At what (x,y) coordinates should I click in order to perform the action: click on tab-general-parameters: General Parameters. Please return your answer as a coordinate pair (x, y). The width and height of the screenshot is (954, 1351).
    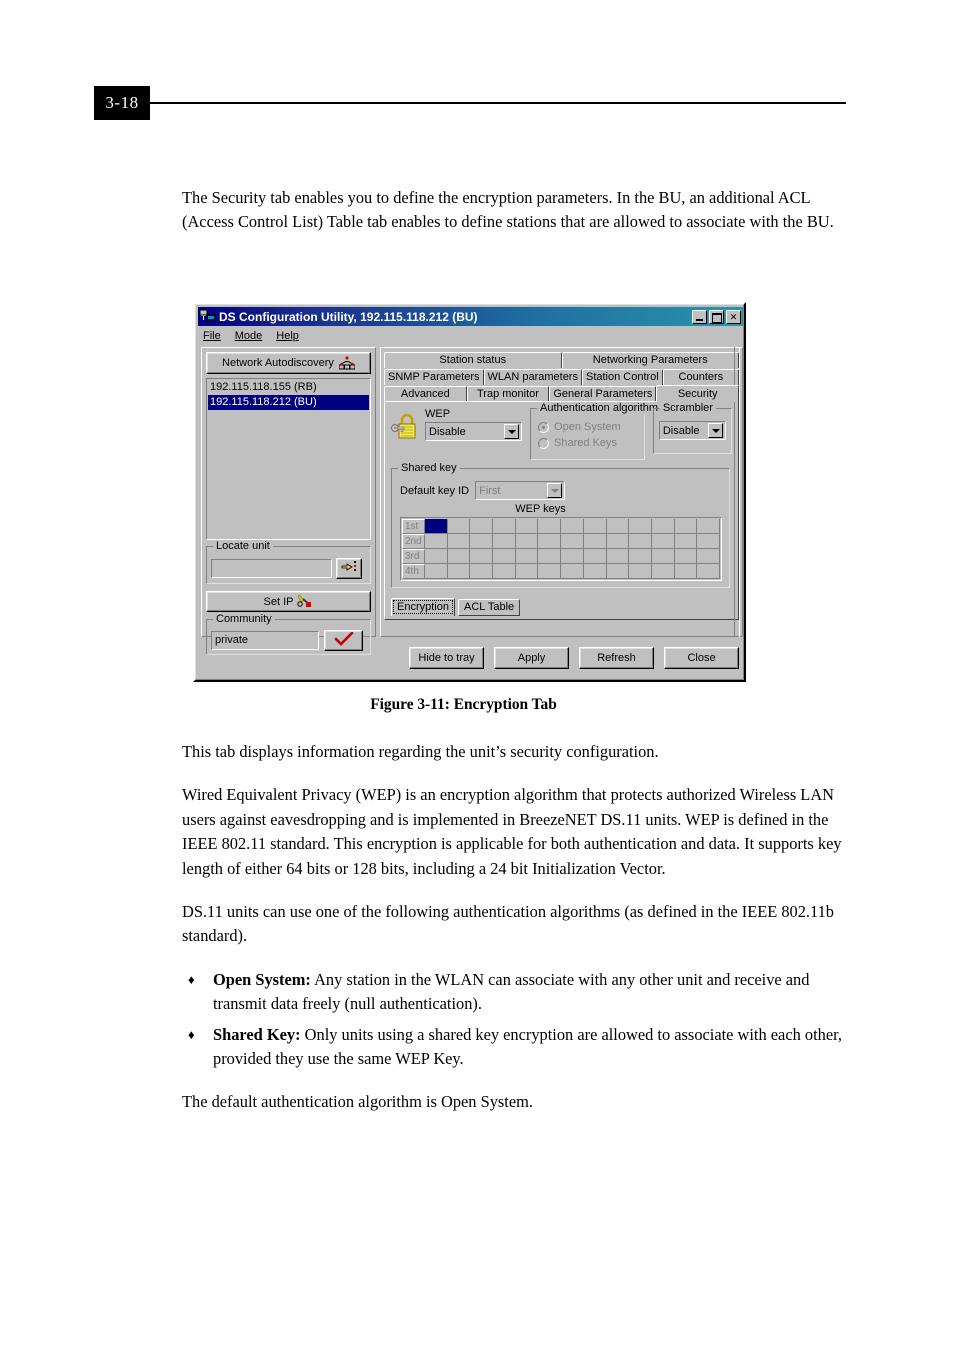
    Looking at the image, I should click on (603, 394).